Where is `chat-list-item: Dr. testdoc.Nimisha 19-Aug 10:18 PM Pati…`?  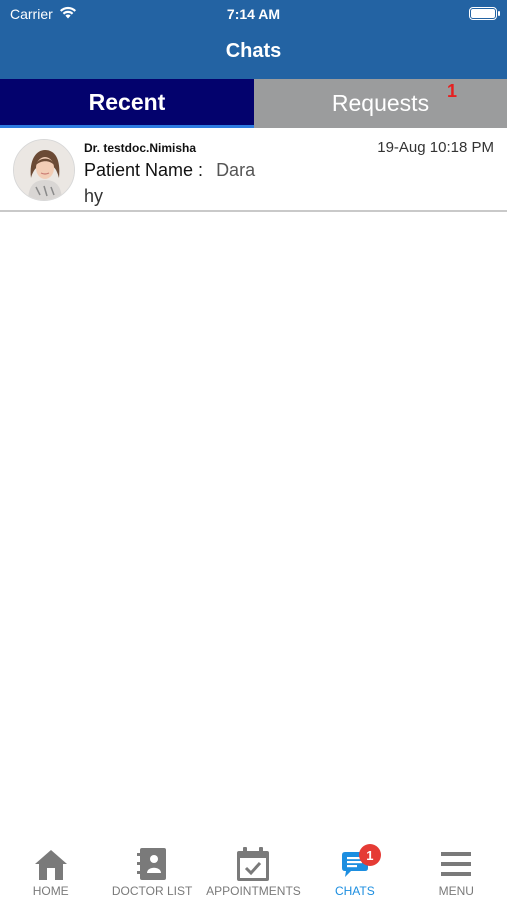 chat-list-item: Dr. testdoc.Nimisha 19-Aug 10:18 PM Pati… is located at coordinates (253, 170).